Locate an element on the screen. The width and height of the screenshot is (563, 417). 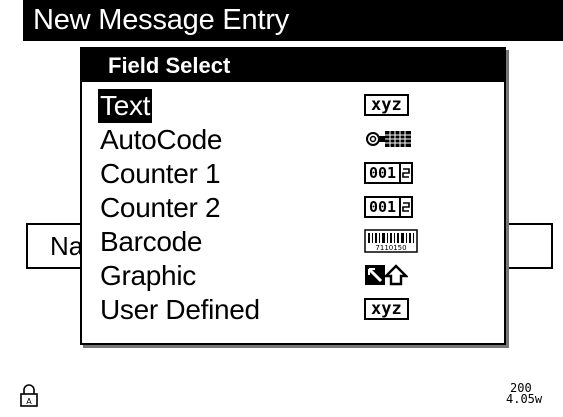
status-readout: 200 4.05w is located at coordinates (530, 394).